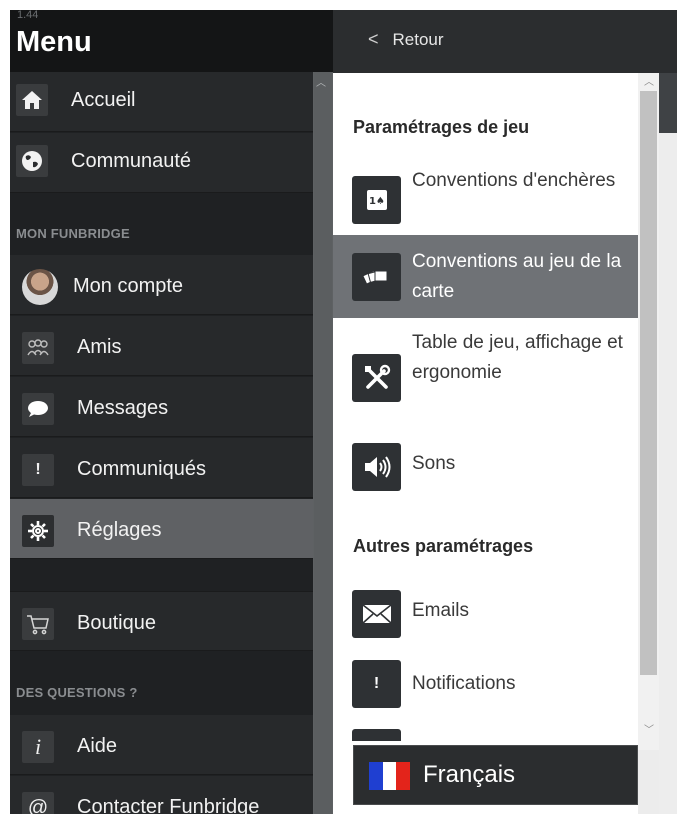 This screenshot has height=814, width=677. Describe the element at coordinates (443, 546) in the screenshot. I see `section-autres-parametrages: Autres paramétrages` at that location.